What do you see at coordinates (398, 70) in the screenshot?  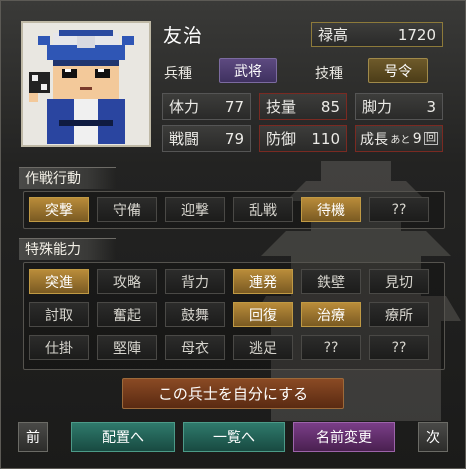 I see `skill-type-value: 号令` at bounding box center [398, 70].